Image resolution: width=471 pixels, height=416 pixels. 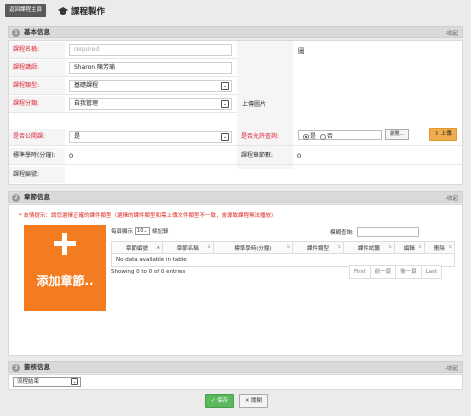 I want to click on instructor-input: Sharon 陳芳瑜, so click(x=150, y=68).